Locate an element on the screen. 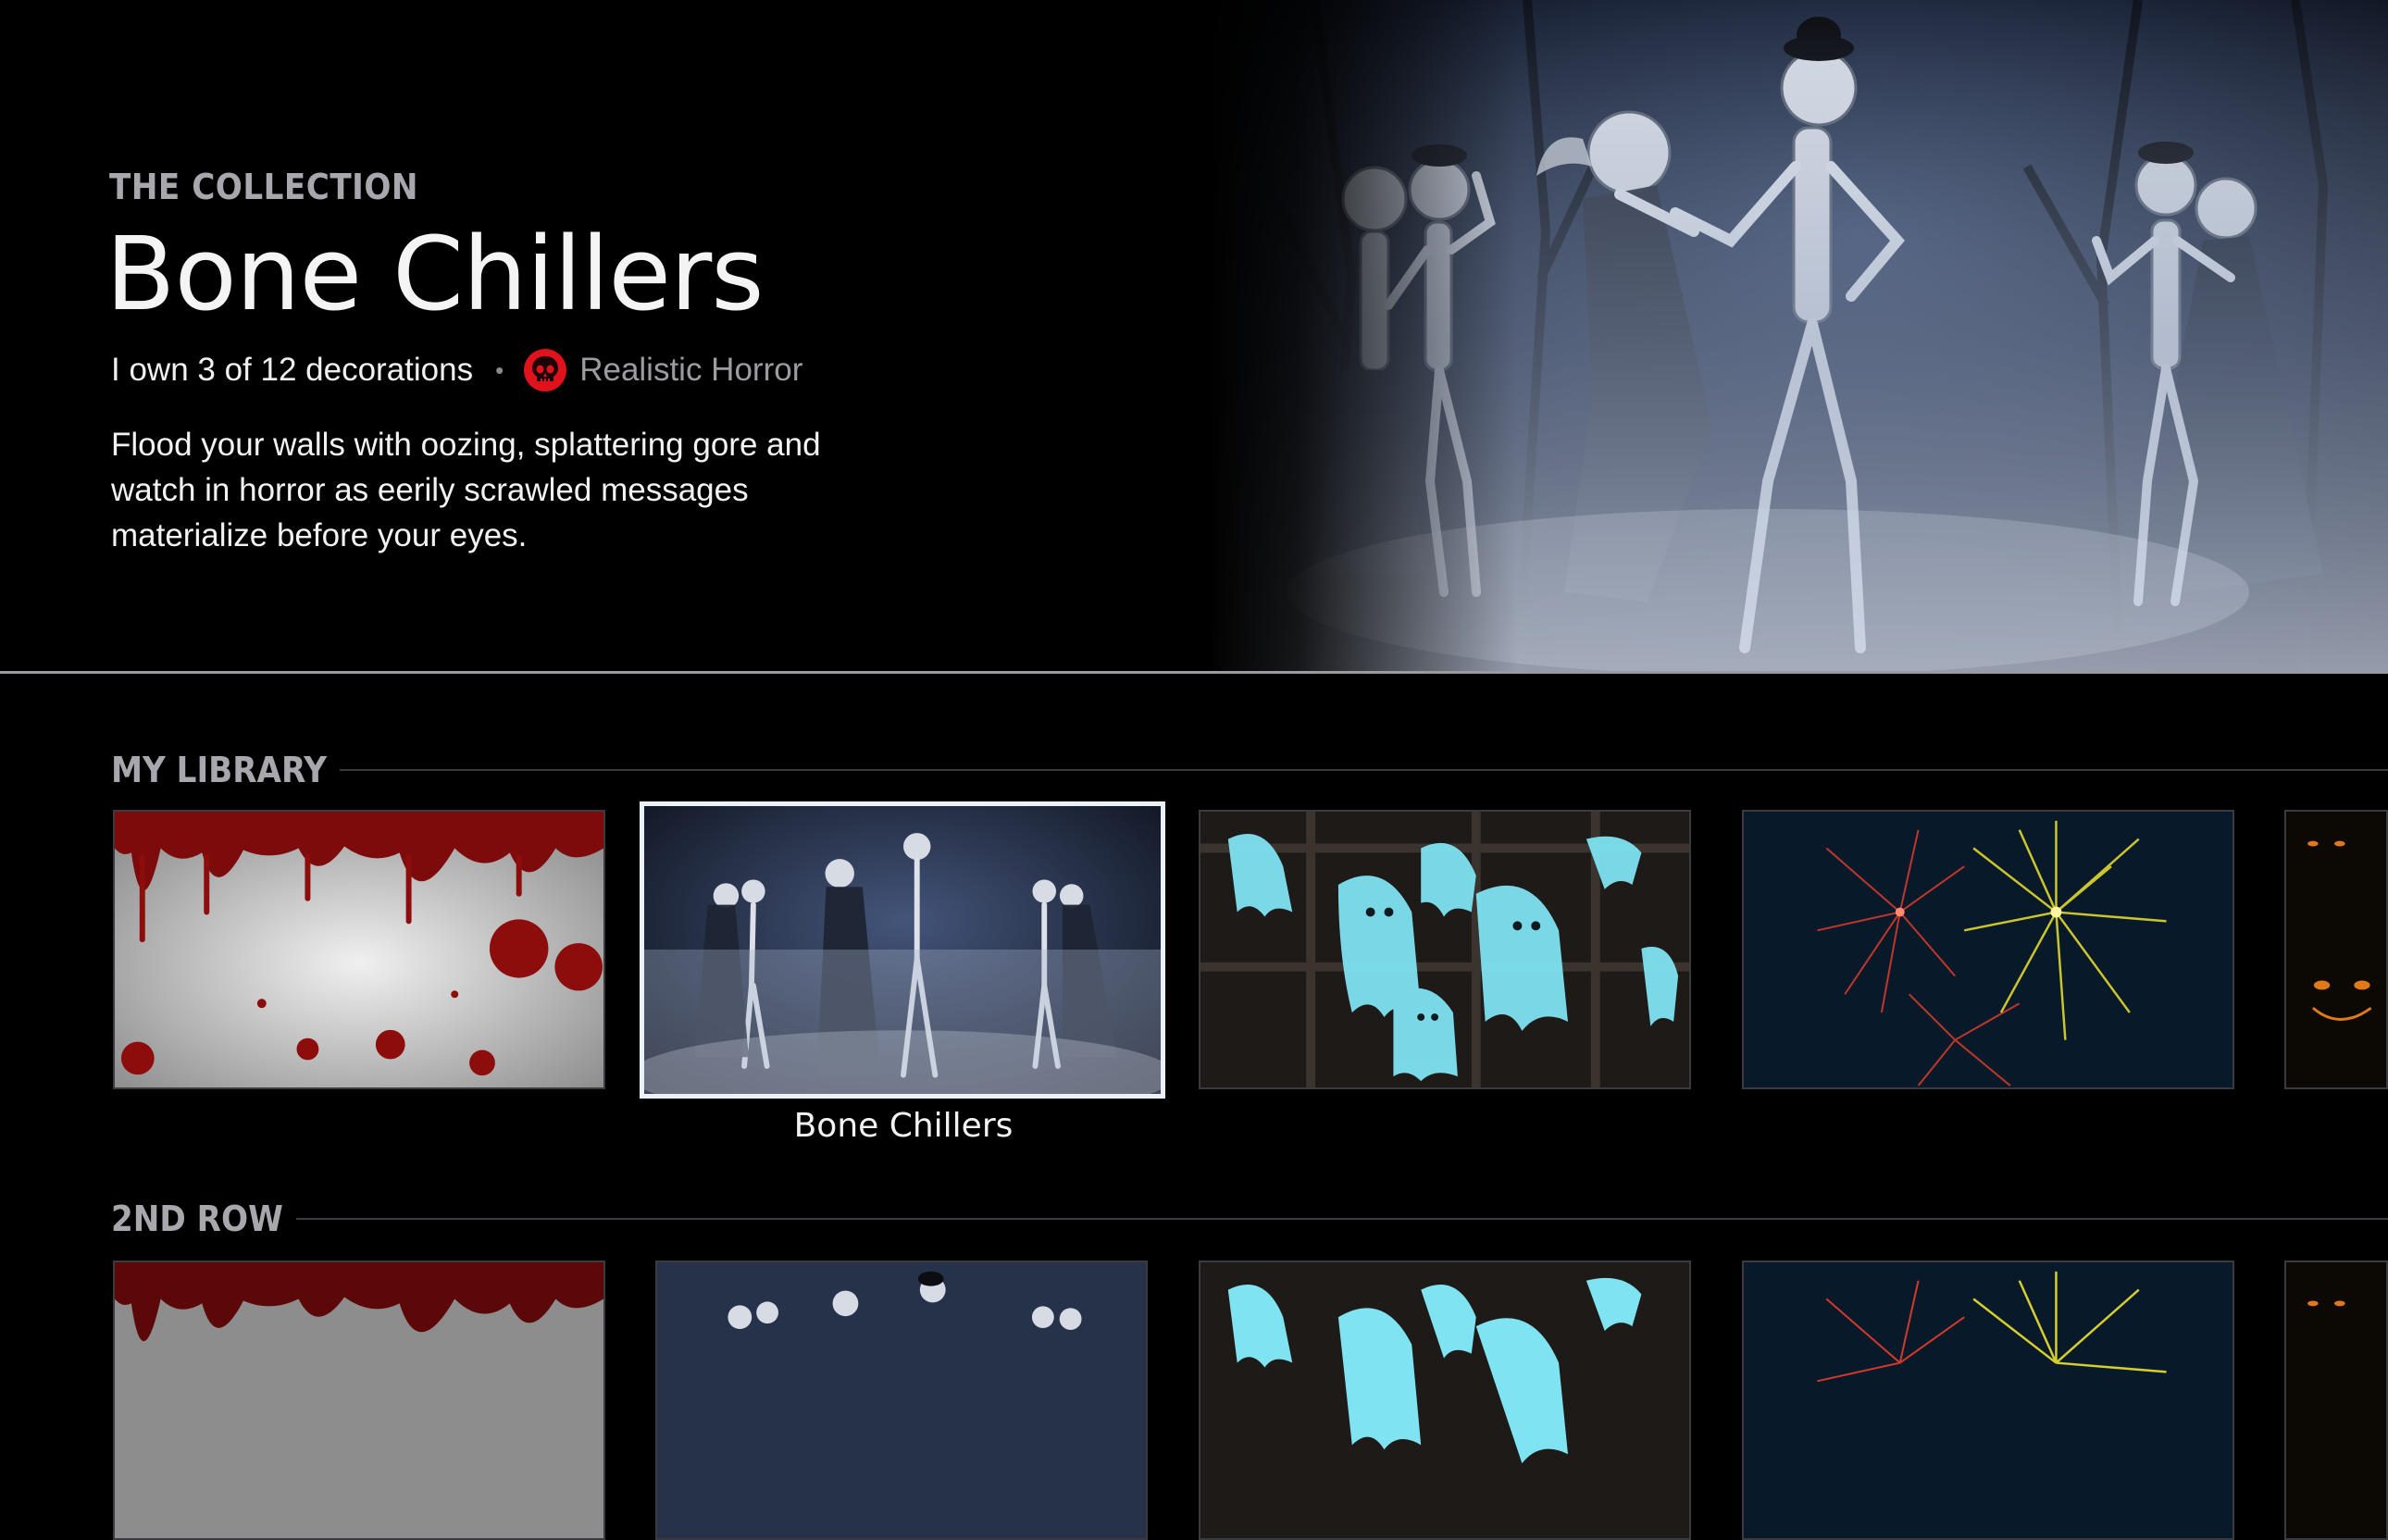  hero-fade-overlay is located at coordinates (1360, 335).